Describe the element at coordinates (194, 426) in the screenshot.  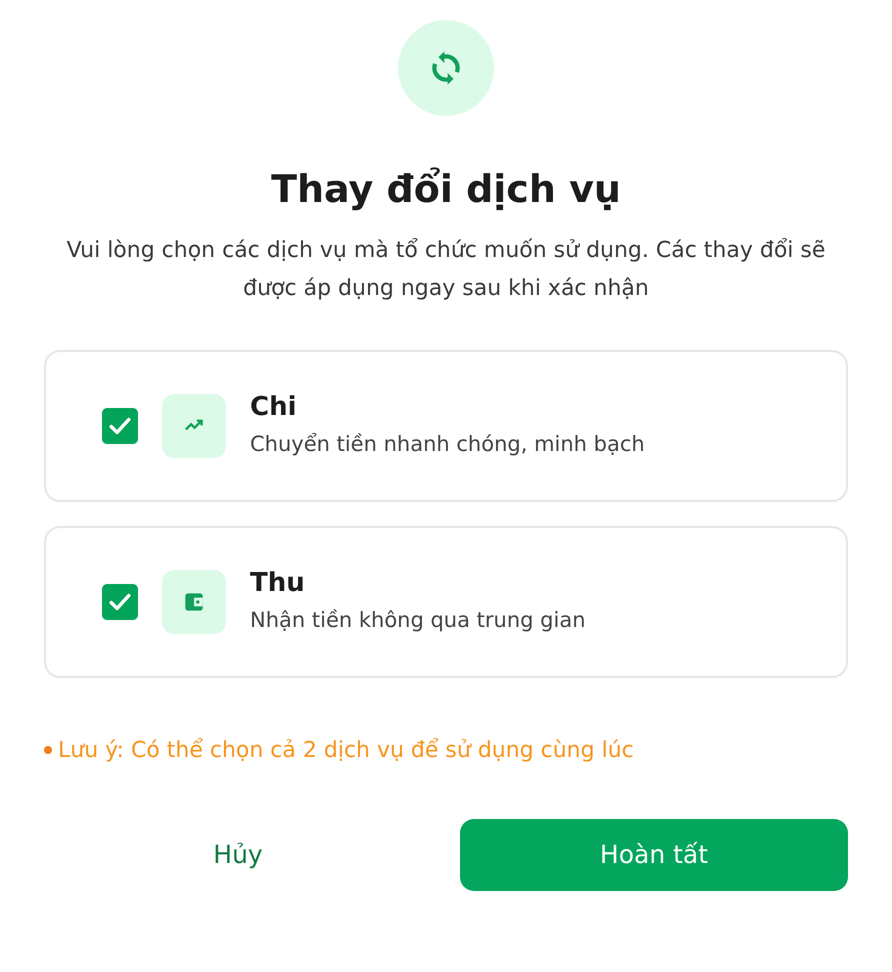
I see `trend-up-icon` at that location.